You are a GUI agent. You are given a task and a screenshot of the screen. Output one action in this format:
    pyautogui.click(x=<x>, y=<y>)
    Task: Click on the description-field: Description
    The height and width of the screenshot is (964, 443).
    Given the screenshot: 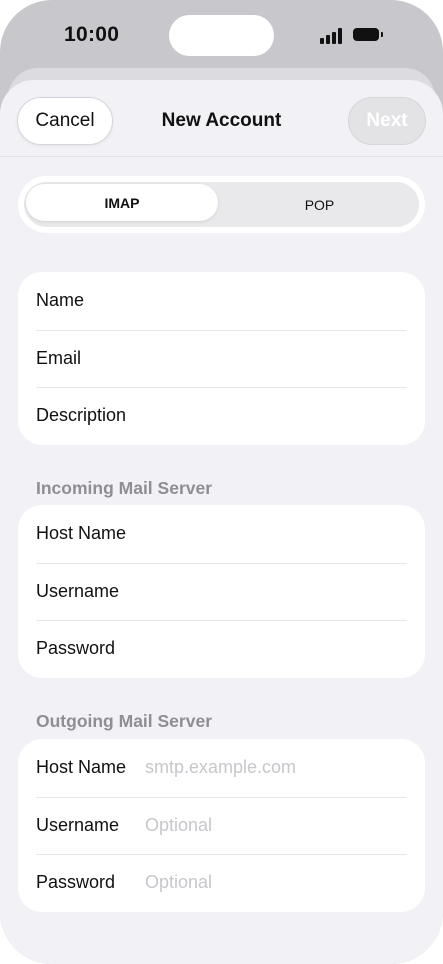 What is the action you would take?
    pyautogui.click(x=221, y=416)
    